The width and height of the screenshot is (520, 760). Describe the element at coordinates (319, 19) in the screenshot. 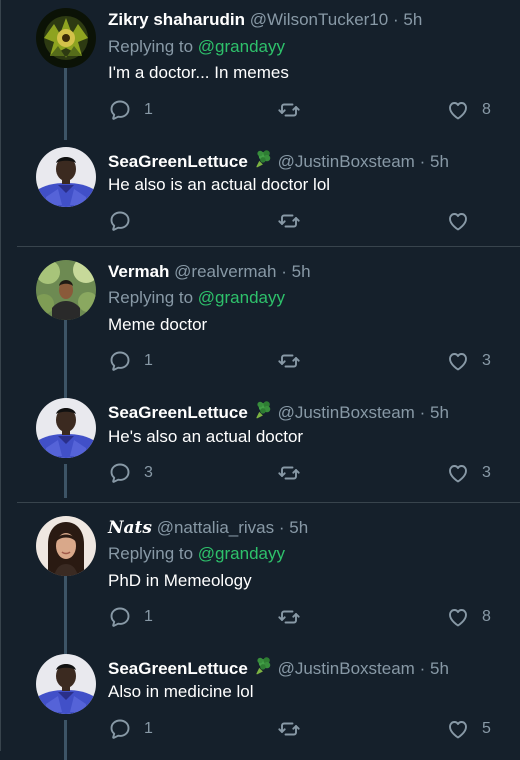

I see `user-handle: @WilsonTucker10` at that location.